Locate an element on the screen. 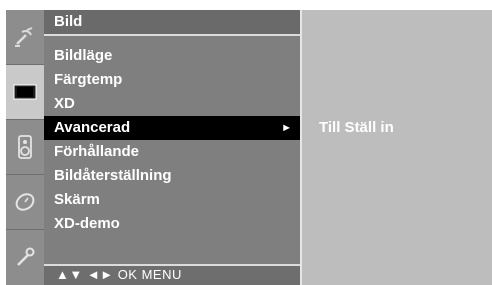  category-setup is located at coordinates (25, 37).